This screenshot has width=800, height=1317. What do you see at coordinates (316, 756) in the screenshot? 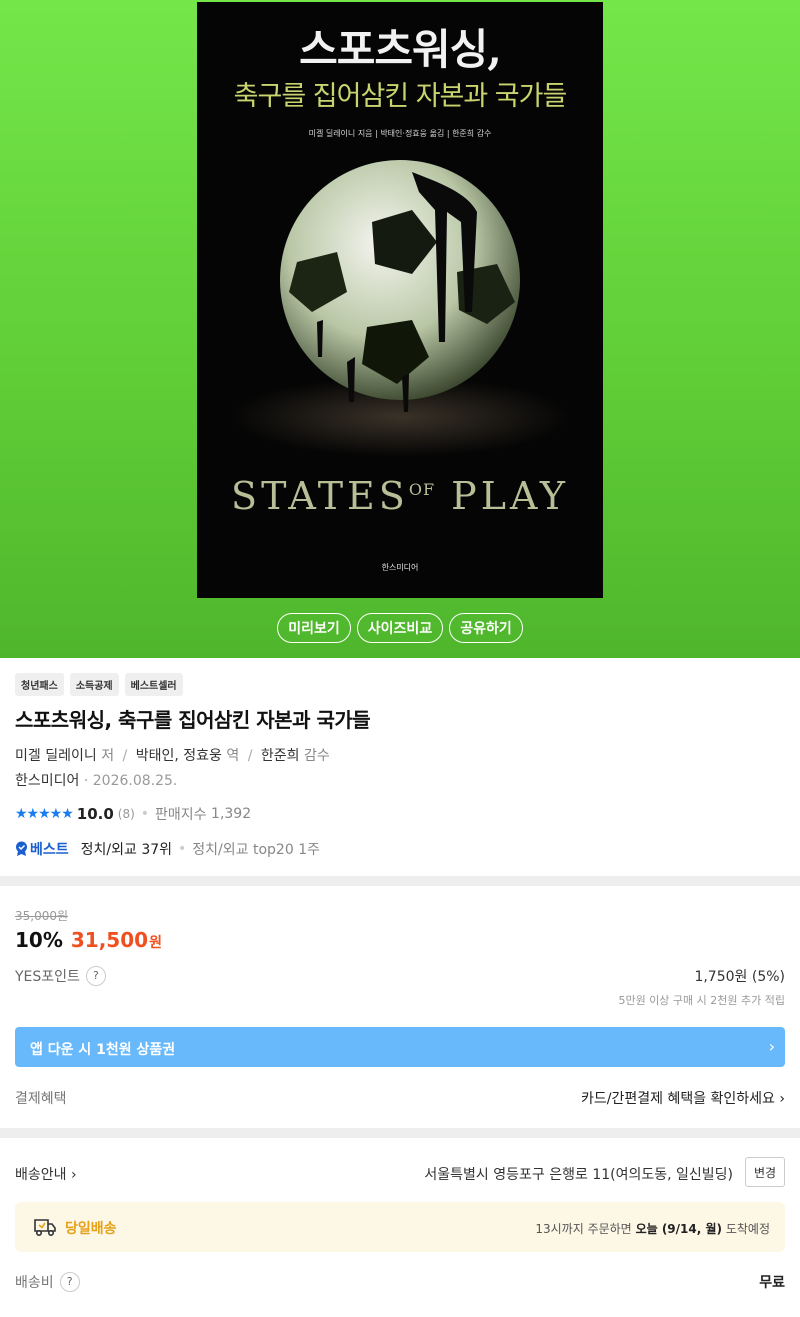
I see `supervisor-role: 감수` at bounding box center [316, 756].